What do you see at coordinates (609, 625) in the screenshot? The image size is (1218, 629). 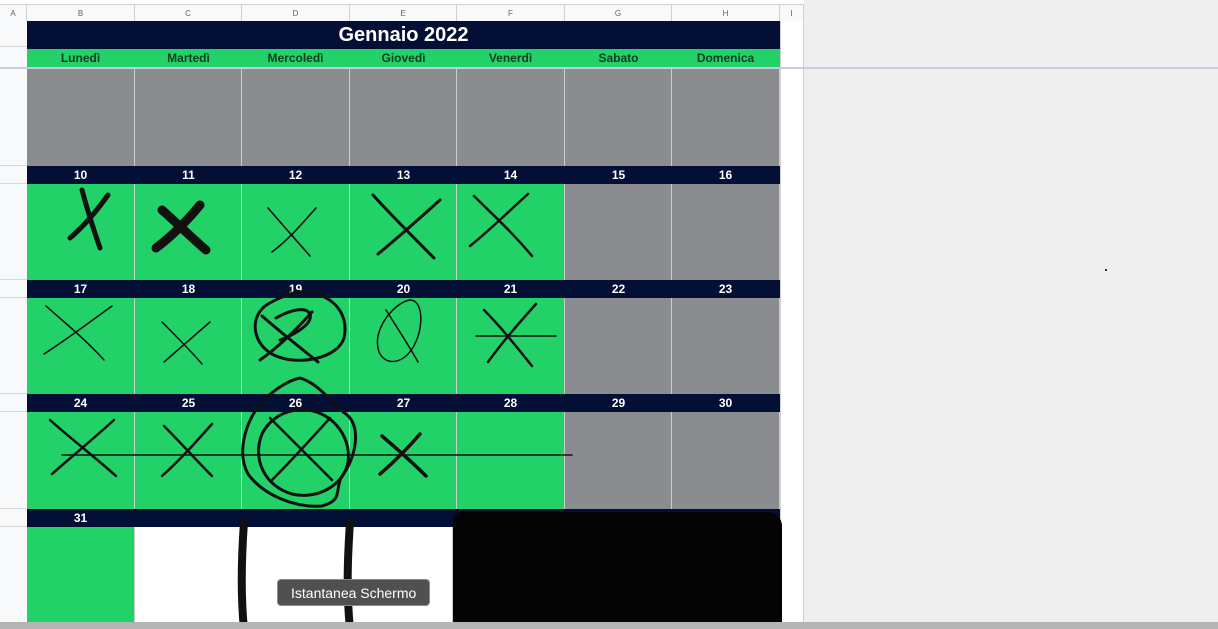 I see `horizontal-scrollbar` at bounding box center [609, 625].